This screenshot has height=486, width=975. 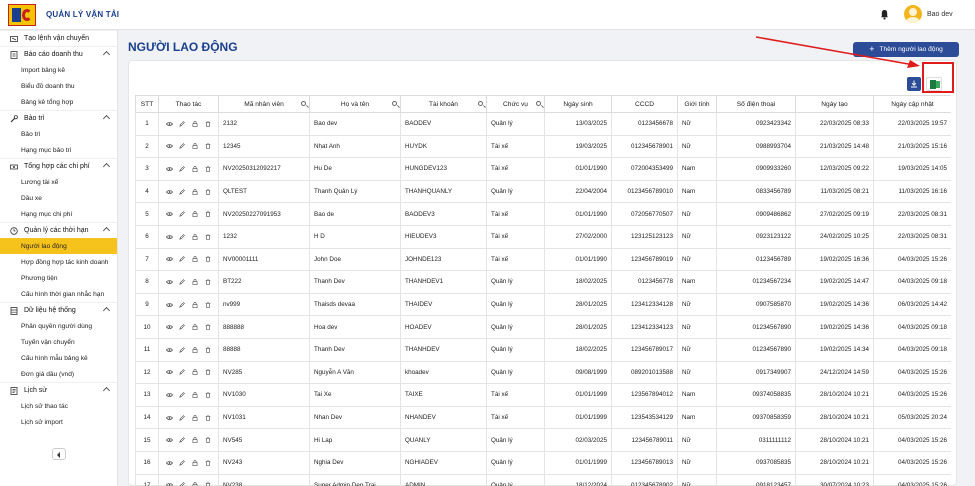 What do you see at coordinates (912, 104) in the screenshot?
I see `column-header: Ngày cập nhật` at bounding box center [912, 104].